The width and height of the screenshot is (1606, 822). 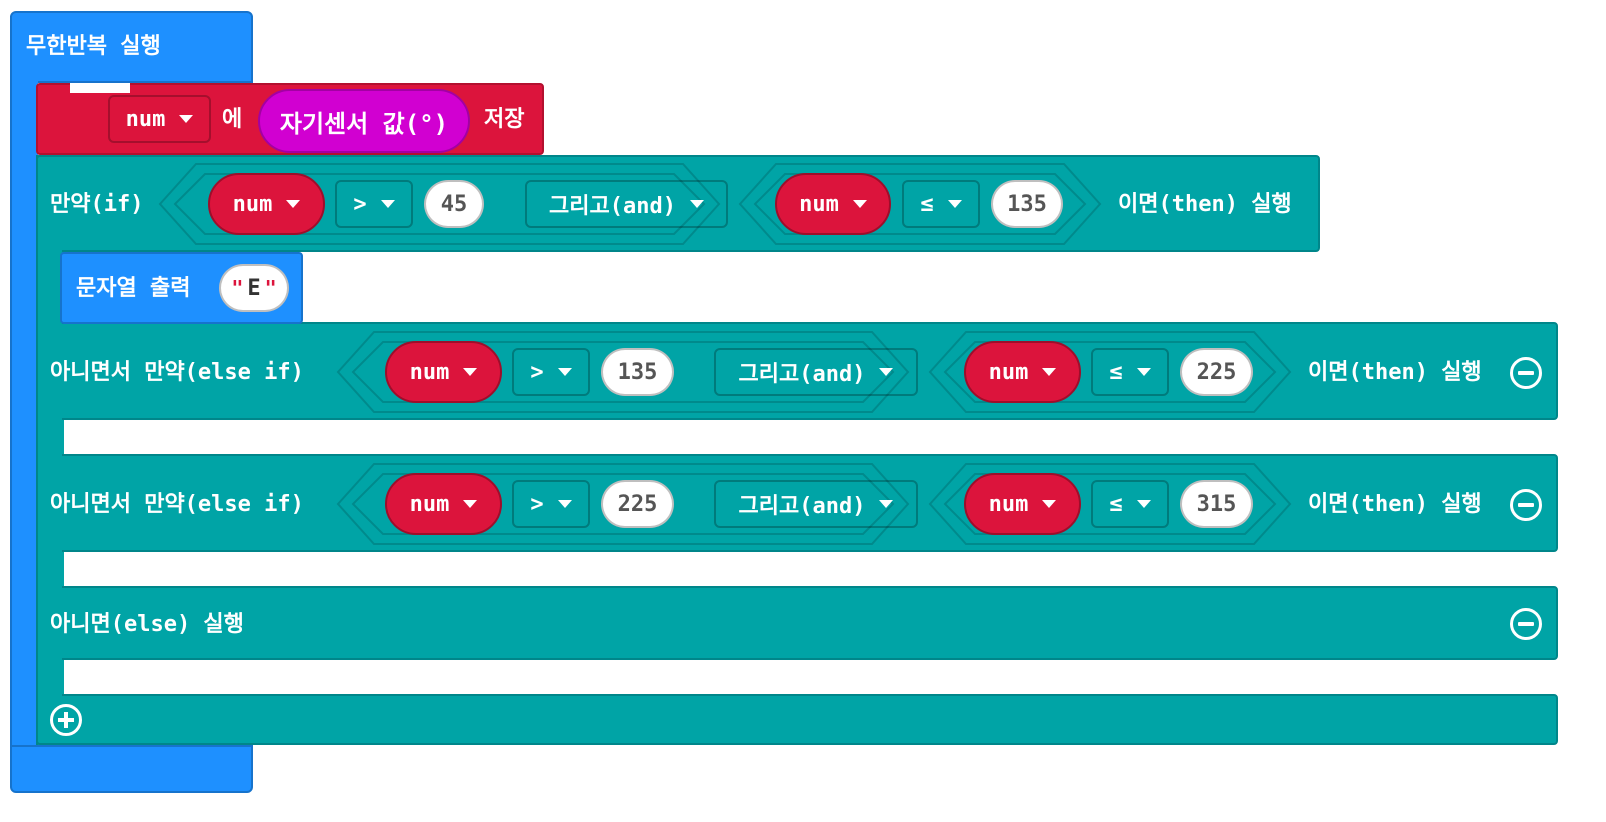 I want to click on else-row, so click(x=797, y=623).